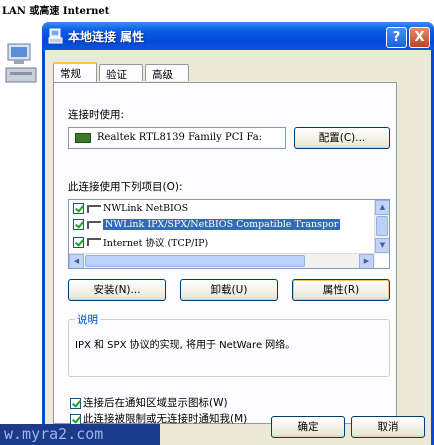  Describe the element at coordinates (419, 37) in the screenshot. I see `close-button: X` at that location.